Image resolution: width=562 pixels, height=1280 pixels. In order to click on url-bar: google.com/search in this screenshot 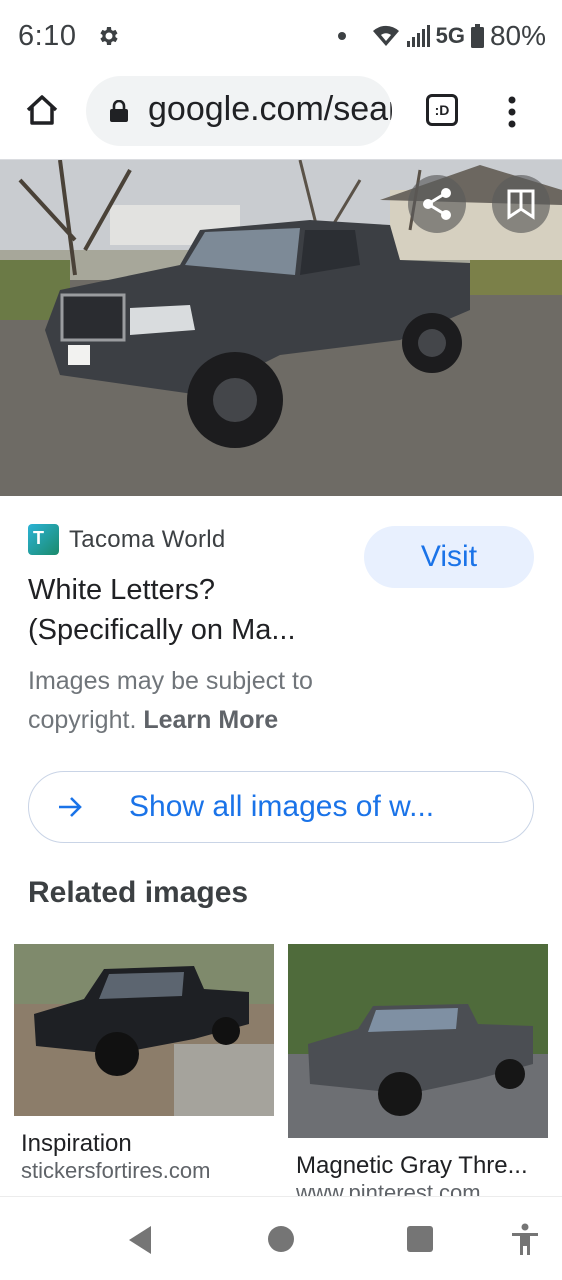, I will do `click(239, 111)`.